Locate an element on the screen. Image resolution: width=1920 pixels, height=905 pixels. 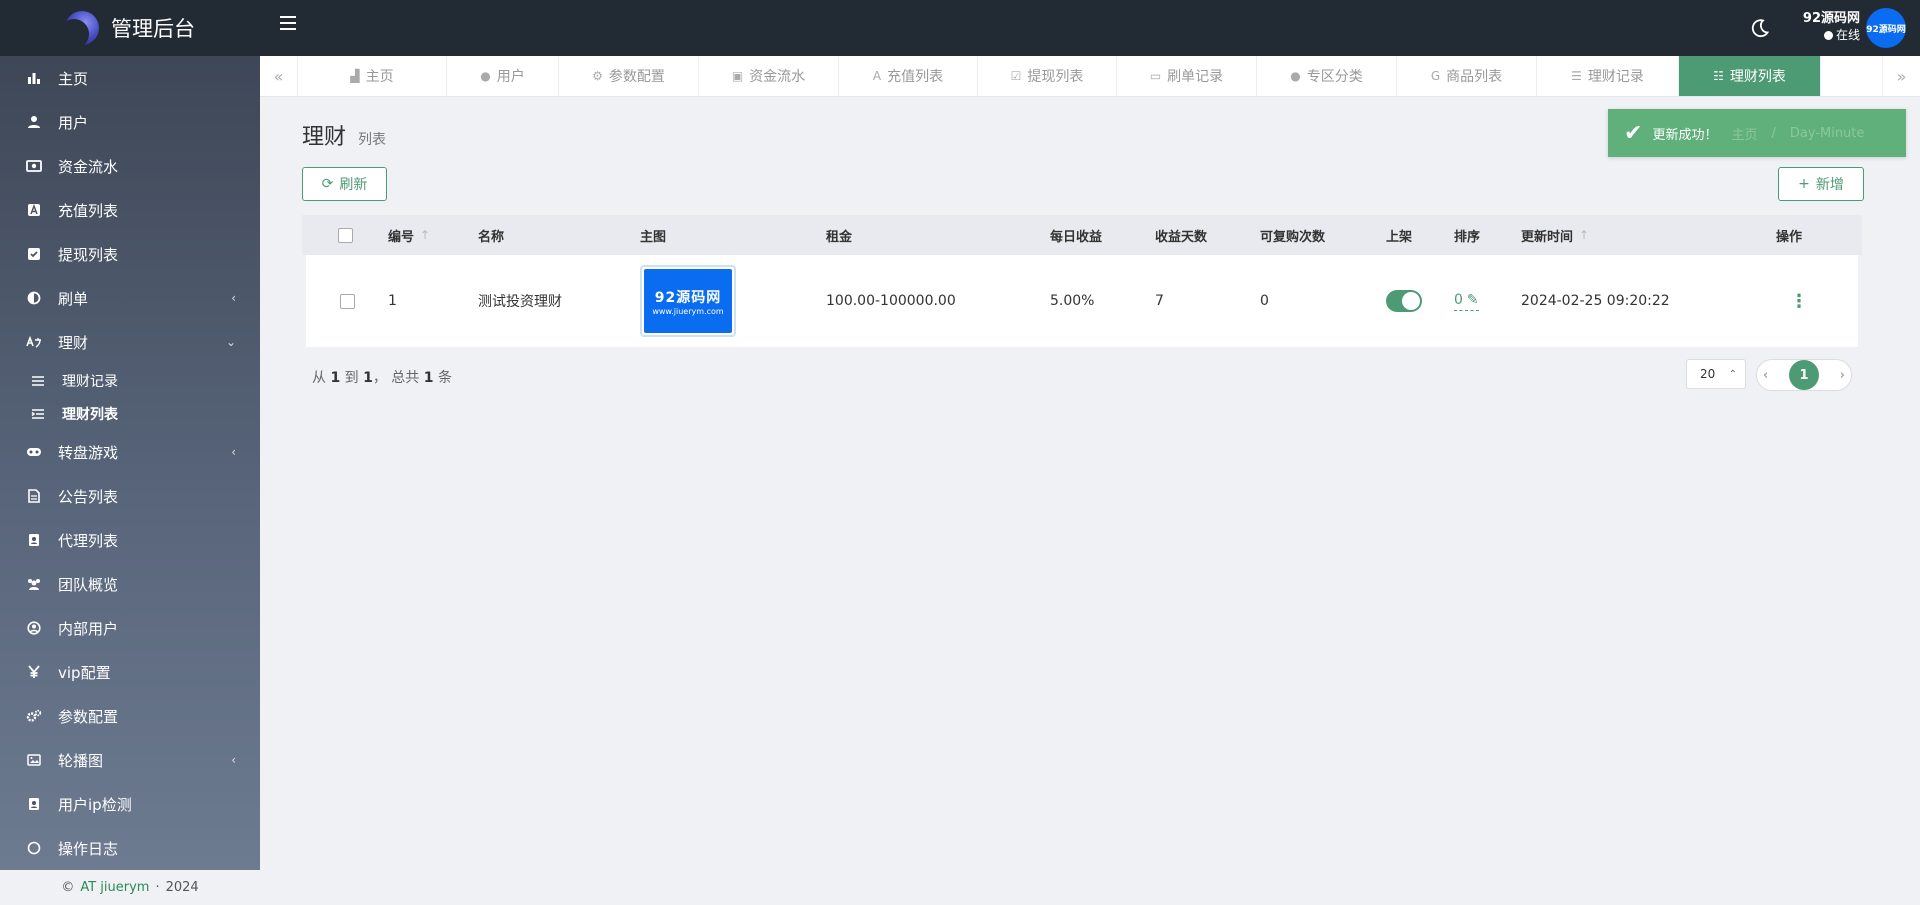
header-daily-label: 每日收益 is located at coordinates (1076, 237).